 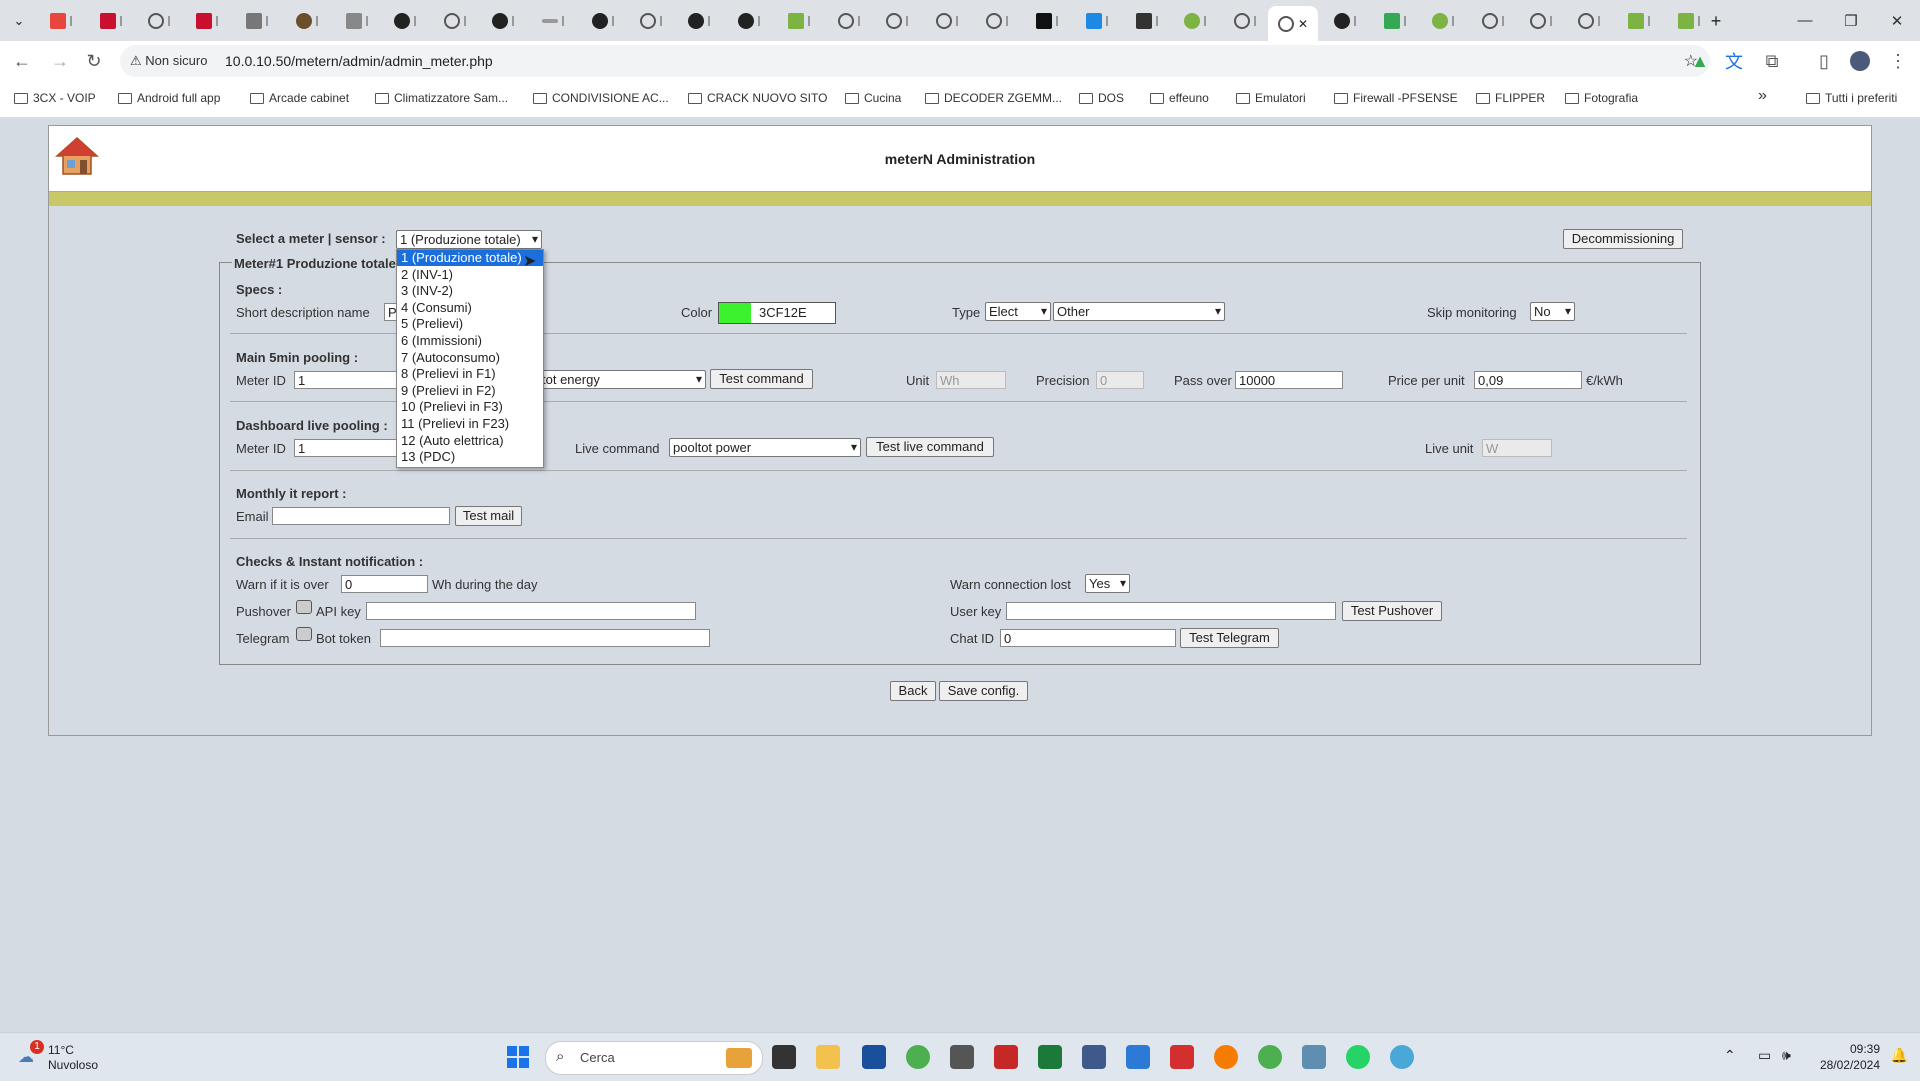 What do you see at coordinates (1730, 1055) in the screenshot?
I see `chevron-up-icon: ⌃` at bounding box center [1730, 1055].